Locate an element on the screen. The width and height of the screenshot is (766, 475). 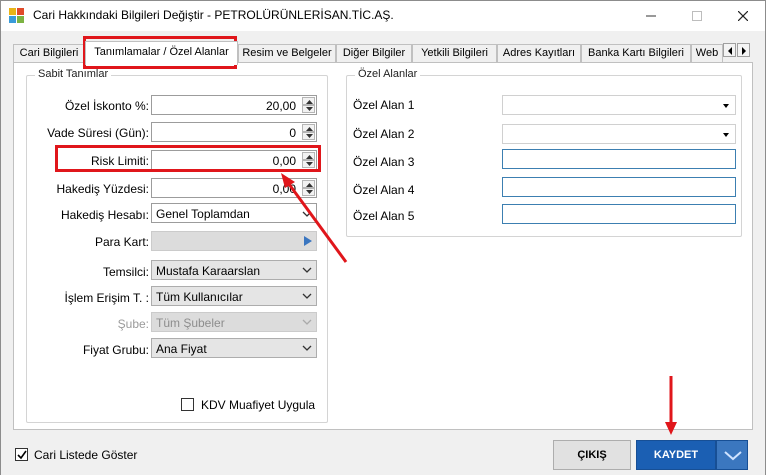
ozel-alan-4-label: Özel Alan 4 is located at coordinates (384, 190).